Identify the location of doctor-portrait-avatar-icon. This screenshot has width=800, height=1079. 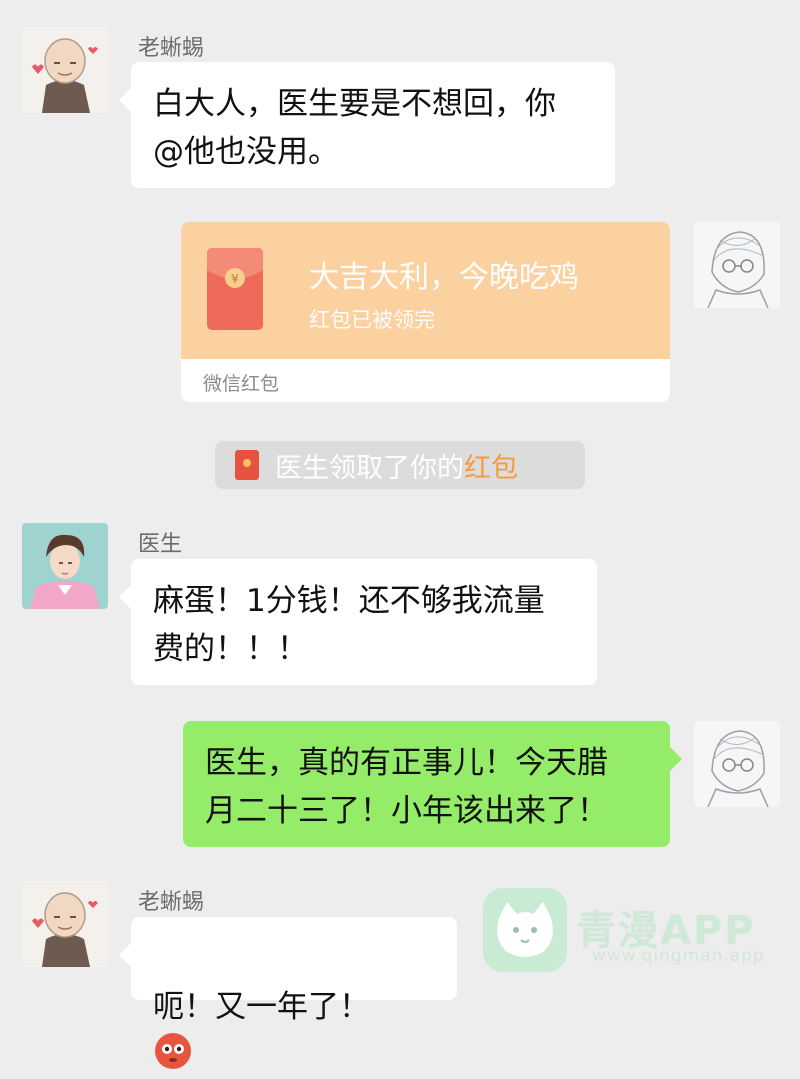
(65, 566).